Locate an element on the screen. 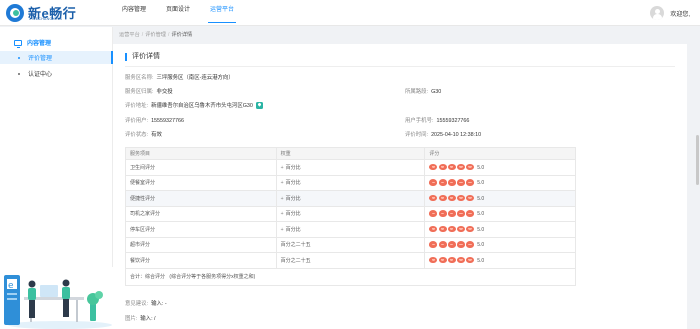  field-value: 有效 is located at coordinates (156, 135).